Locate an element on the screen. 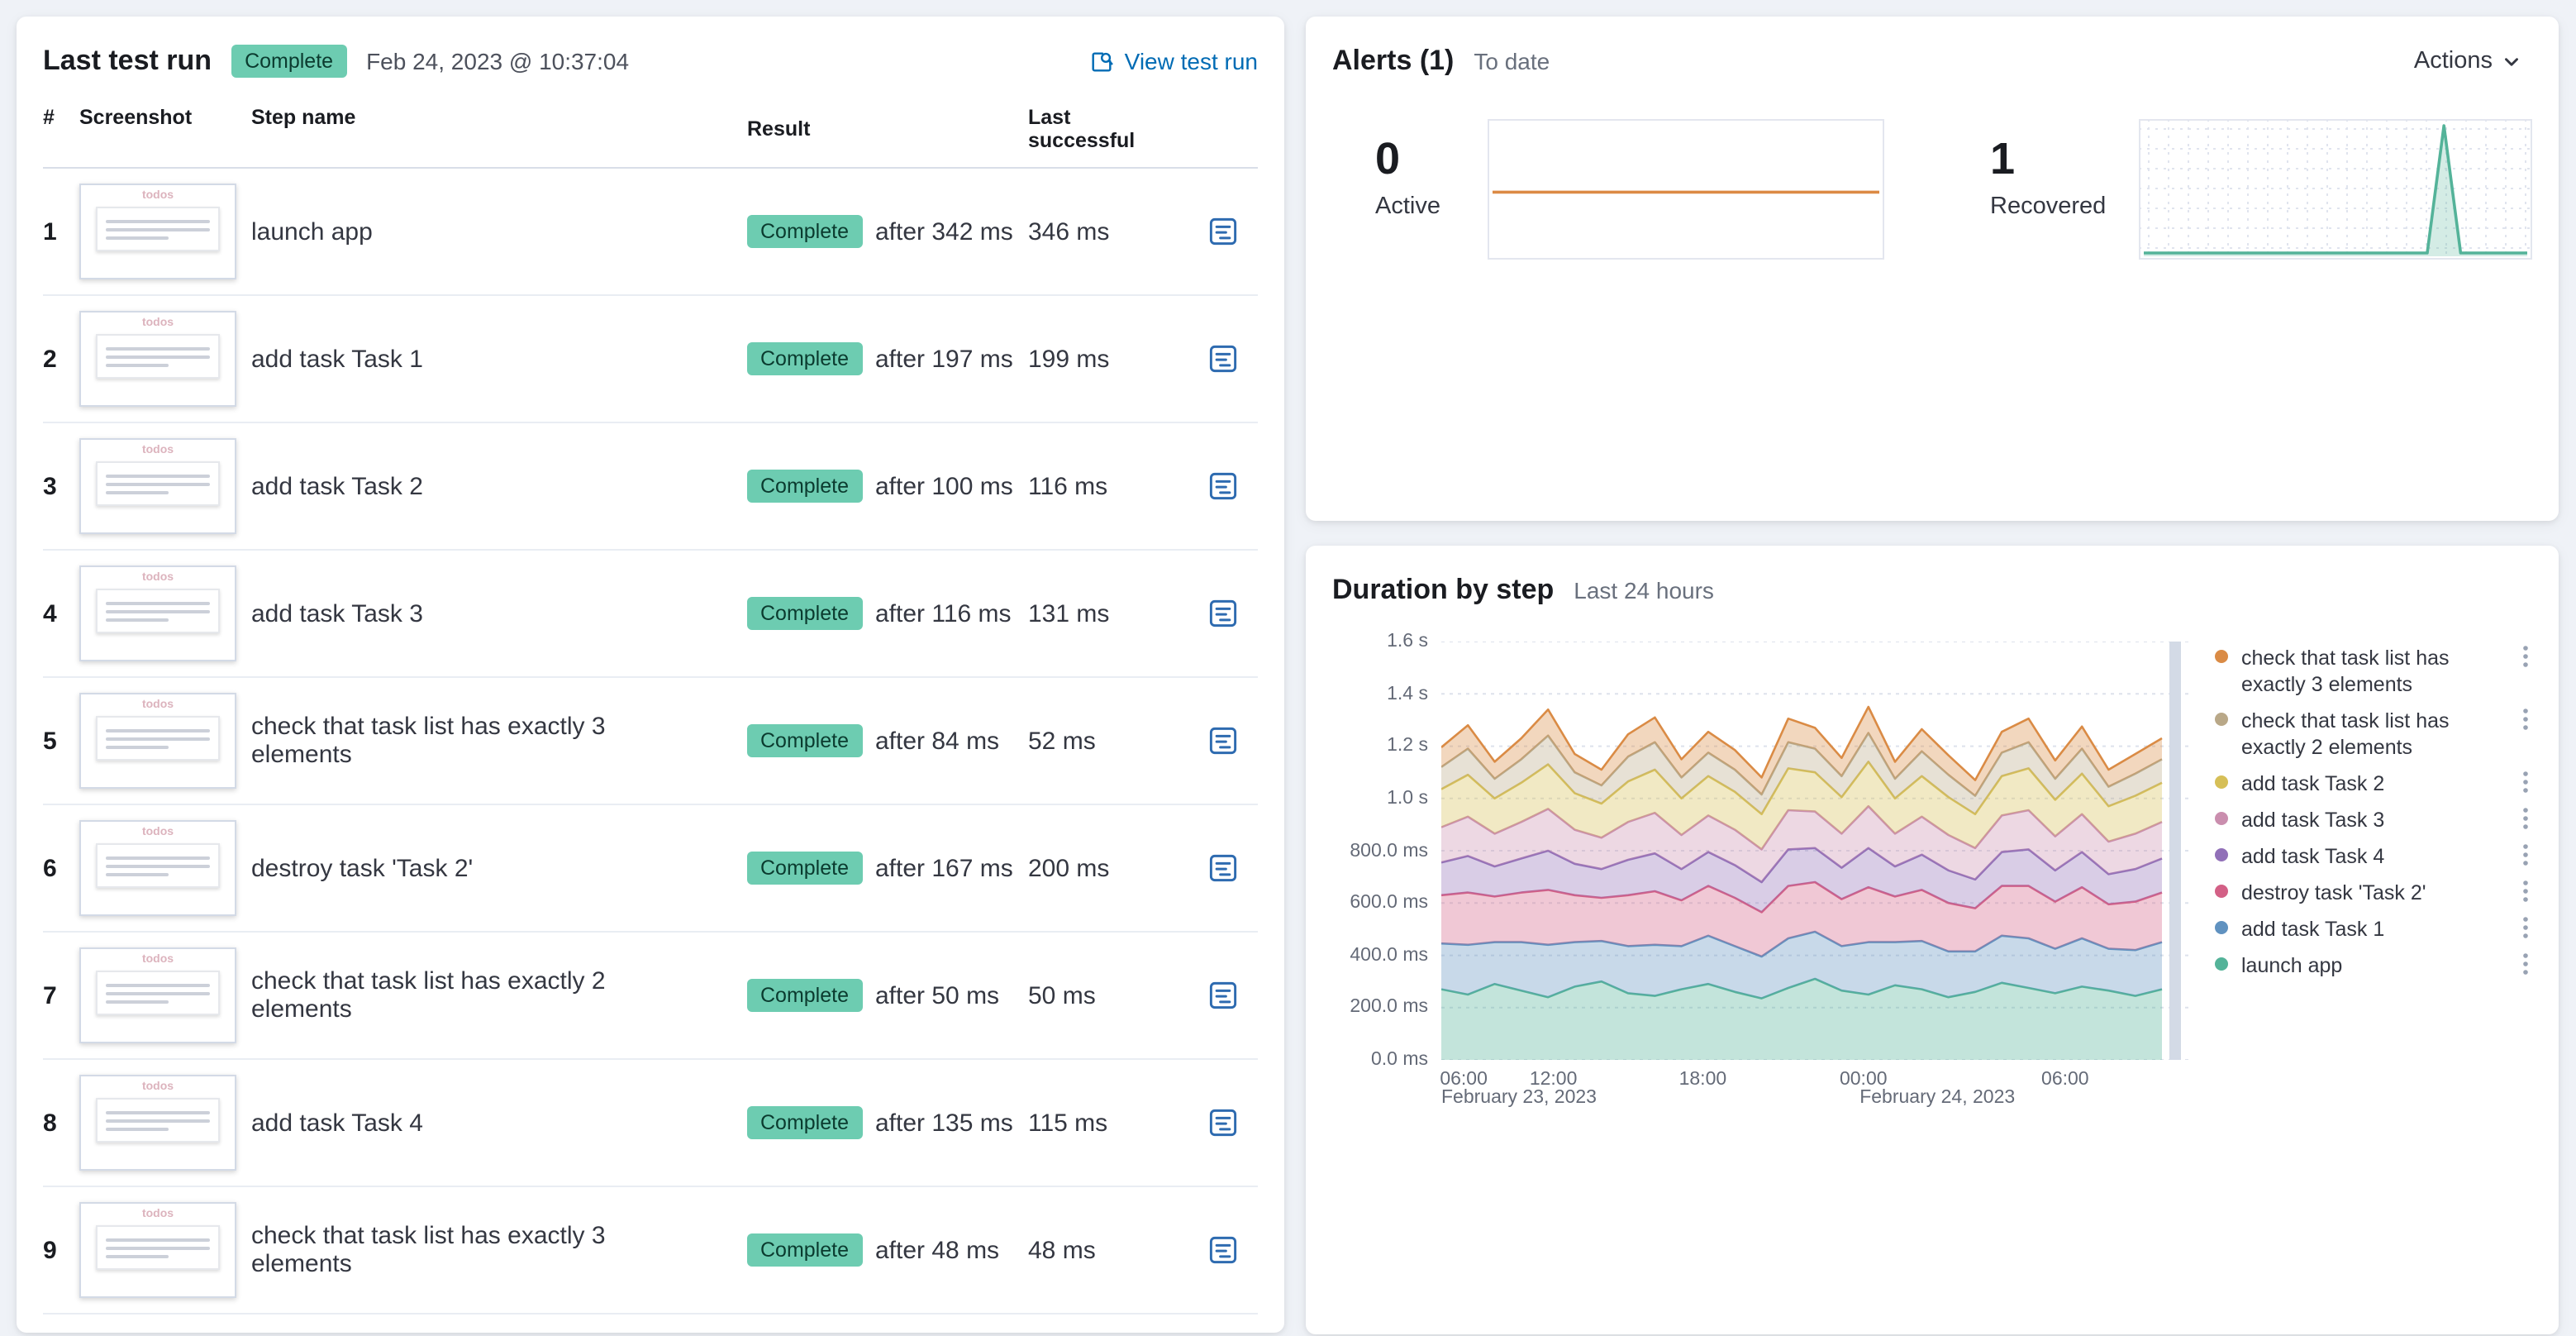  legend-item: launch app is located at coordinates (2373, 965).